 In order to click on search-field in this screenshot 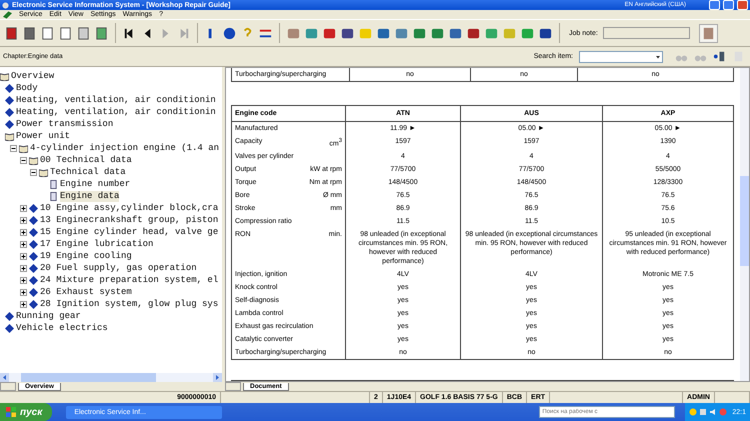, I will do `click(621, 56)`.